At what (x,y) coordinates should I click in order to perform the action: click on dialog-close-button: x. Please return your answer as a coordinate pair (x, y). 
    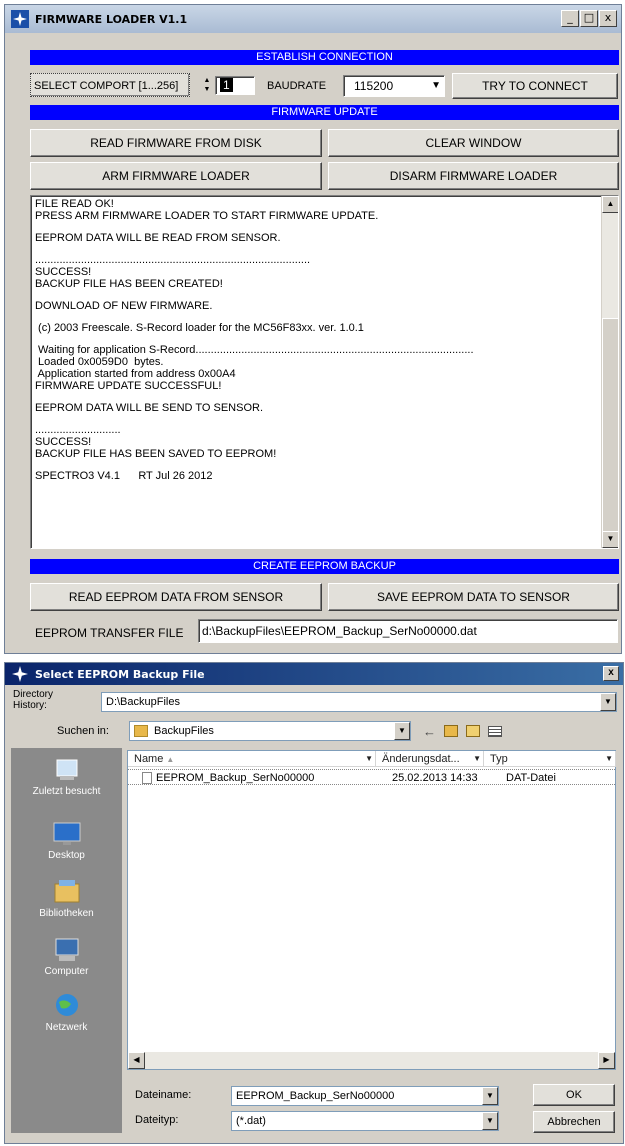
    Looking at the image, I should click on (611, 673).